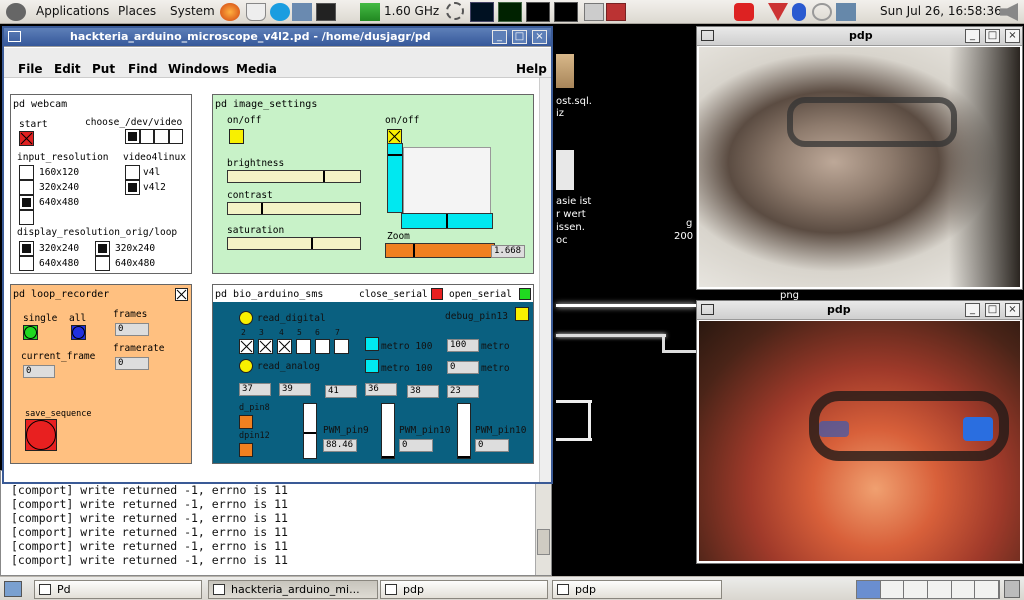 The width and height of the screenshot is (1024, 600). What do you see at coordinates (423, 391) in the screenshot?
I see `analog-value-box: 38` at bounding box center [423, 391].